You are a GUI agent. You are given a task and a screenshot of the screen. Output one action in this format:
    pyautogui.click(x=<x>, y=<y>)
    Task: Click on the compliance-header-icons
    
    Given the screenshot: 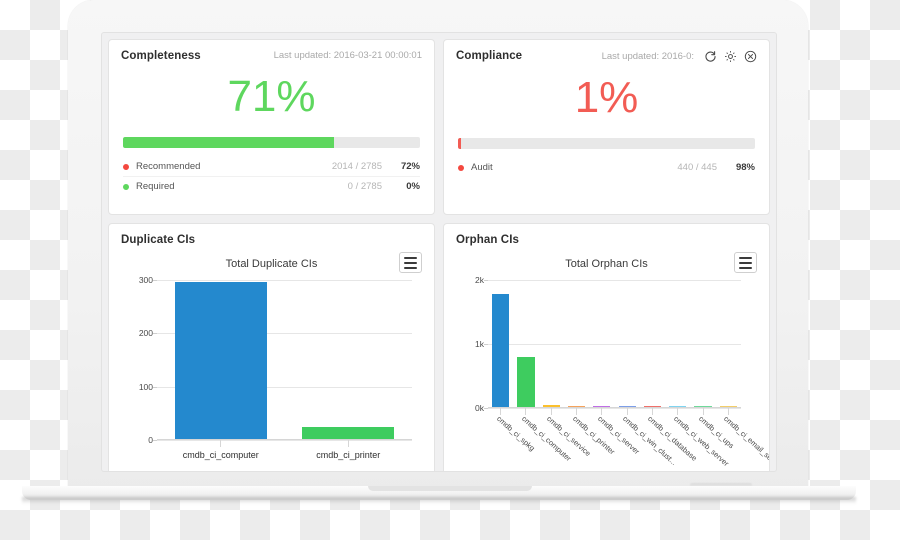 What is the action you would take?
    pyautogui.click(x=730, y=56)
    